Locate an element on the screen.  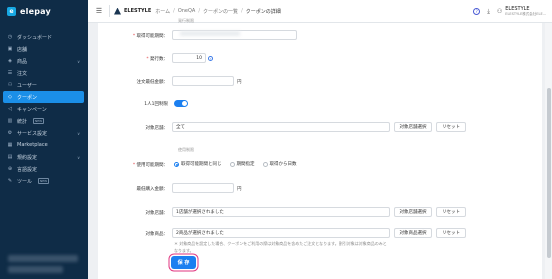
select-product-button: 対象商品選択 is located at coordinates (413, 233).